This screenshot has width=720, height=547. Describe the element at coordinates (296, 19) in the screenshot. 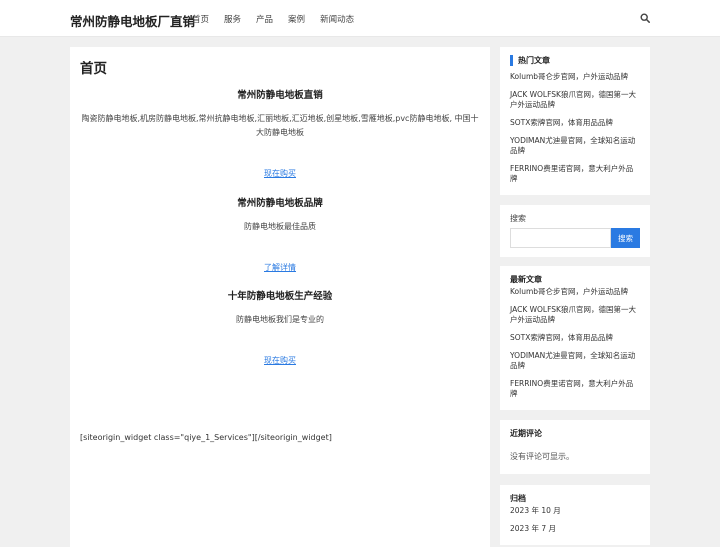

I see `nav-item-cases: 案例` at that location.